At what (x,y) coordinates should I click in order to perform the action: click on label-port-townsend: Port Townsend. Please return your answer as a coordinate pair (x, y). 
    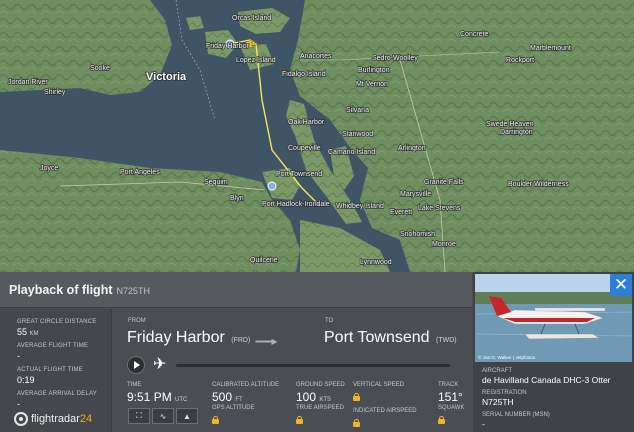
    Looking at the image, I should click on (299, 174).